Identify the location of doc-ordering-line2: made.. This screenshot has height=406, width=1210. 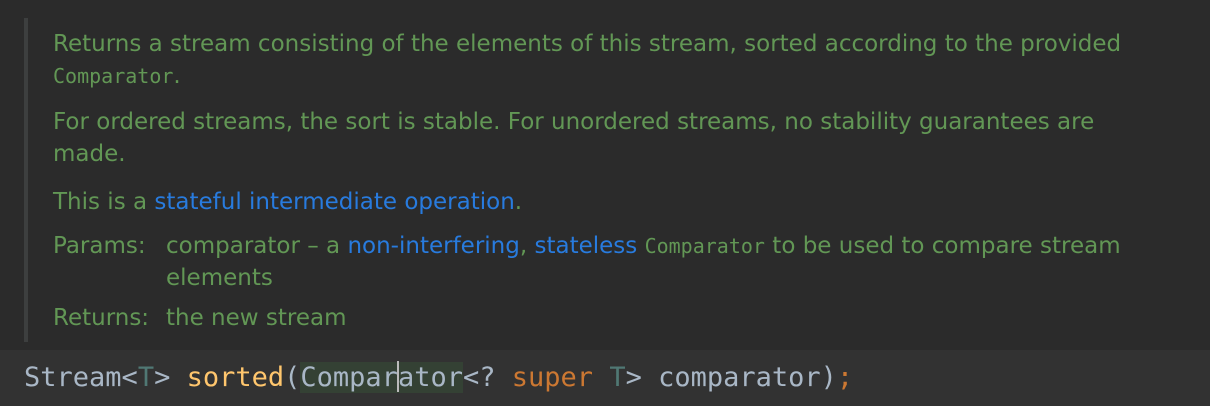
(89, 154).